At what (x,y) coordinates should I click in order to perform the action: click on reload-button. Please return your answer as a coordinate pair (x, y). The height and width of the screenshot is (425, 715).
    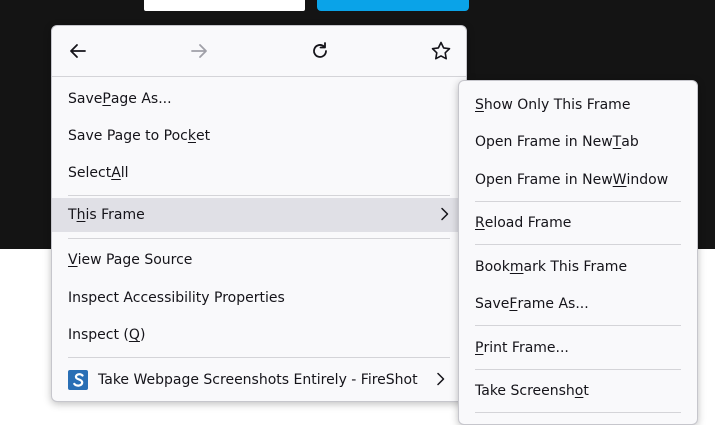
    Looking at the image, I should click on (320, 51).